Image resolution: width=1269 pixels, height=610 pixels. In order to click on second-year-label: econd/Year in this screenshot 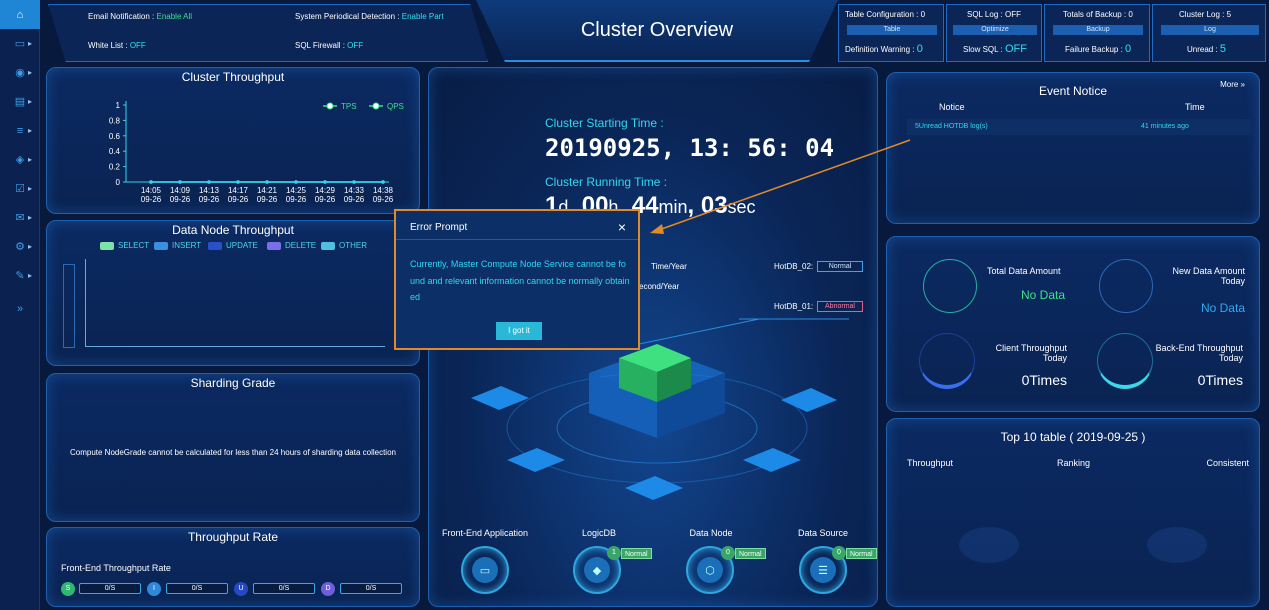, I will do `click(659, 286)`.